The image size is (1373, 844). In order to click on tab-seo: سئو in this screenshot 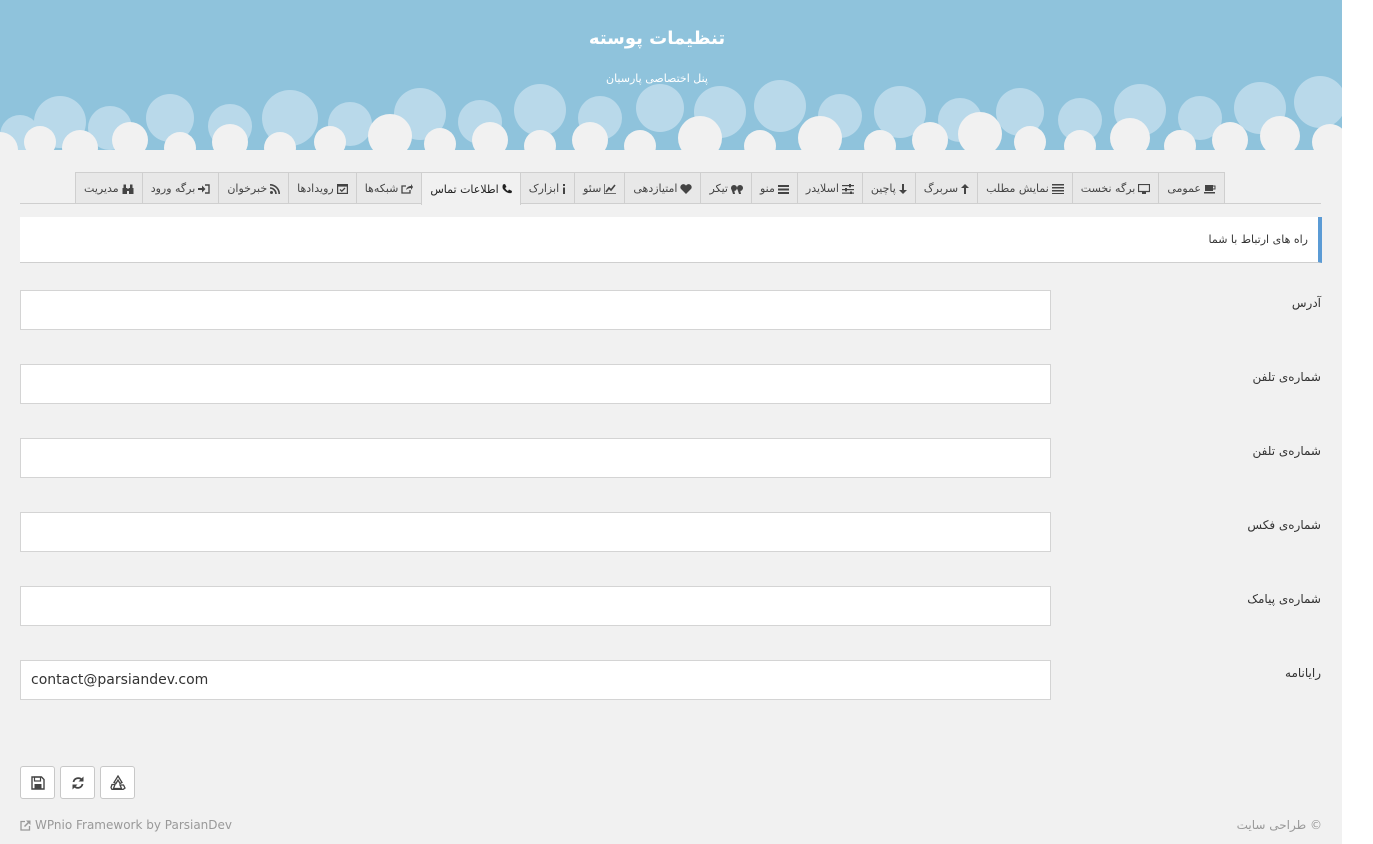, I will do `click(600, 188)`.